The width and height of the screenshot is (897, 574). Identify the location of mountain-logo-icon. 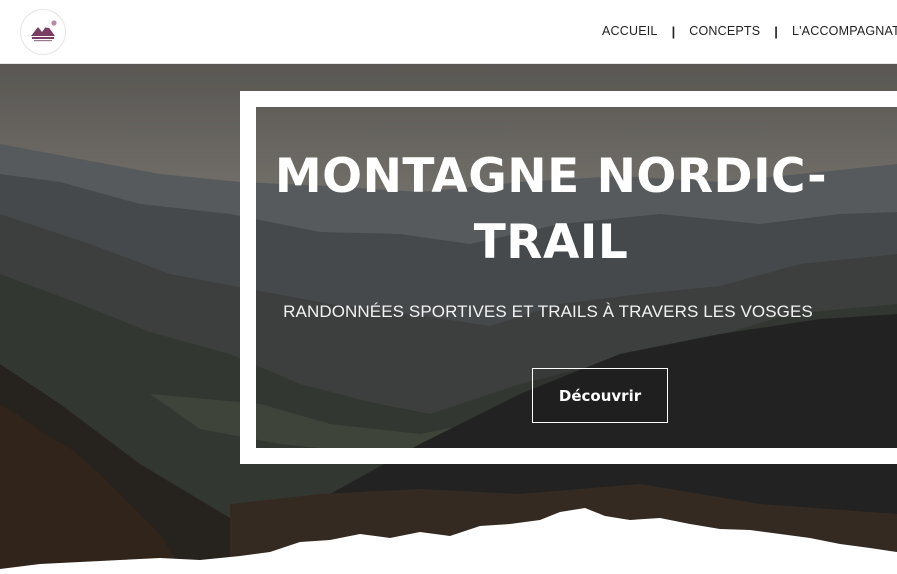
(43, 32).